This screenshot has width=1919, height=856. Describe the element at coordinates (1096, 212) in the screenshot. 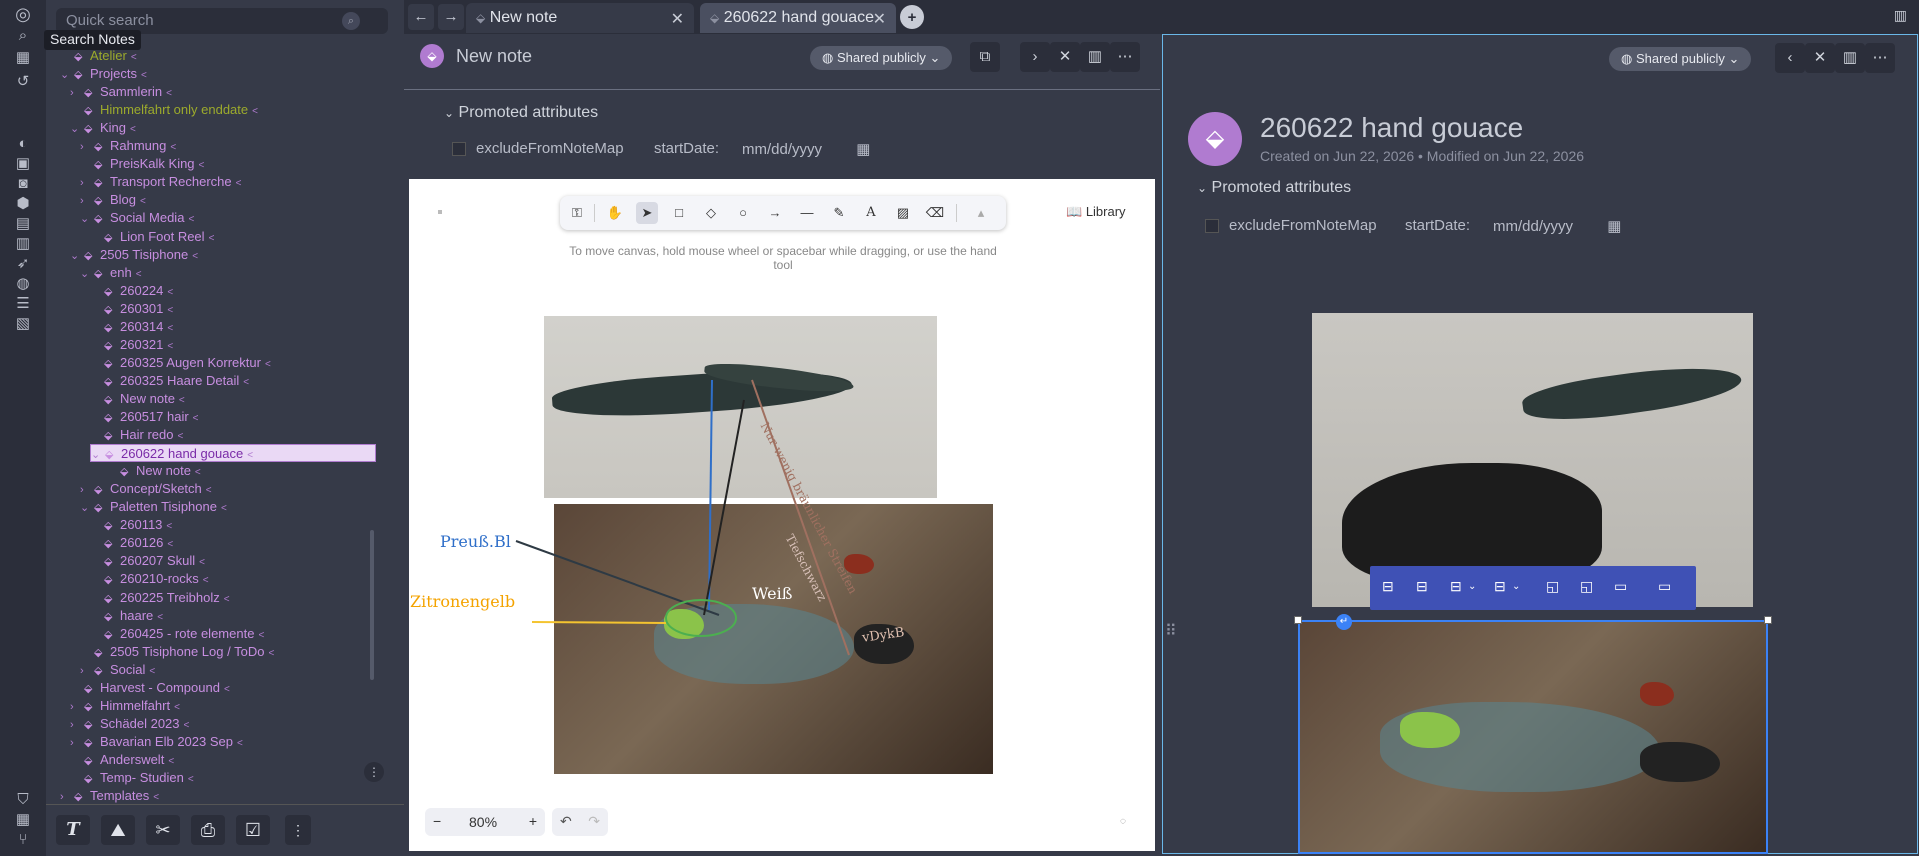

I see `library-button: 📖 Library` at that location.